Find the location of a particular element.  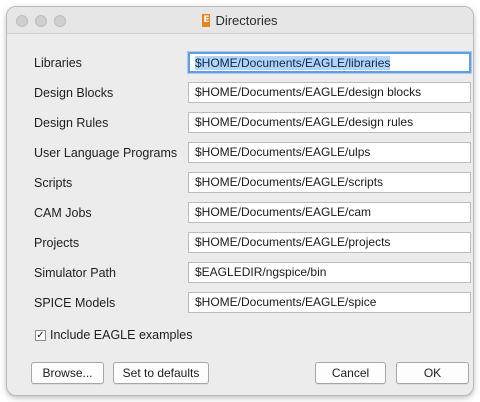

design-blocks-path-field: $HOME/Documents/EAGLE/design blocks is located at coordinates (329, 92).